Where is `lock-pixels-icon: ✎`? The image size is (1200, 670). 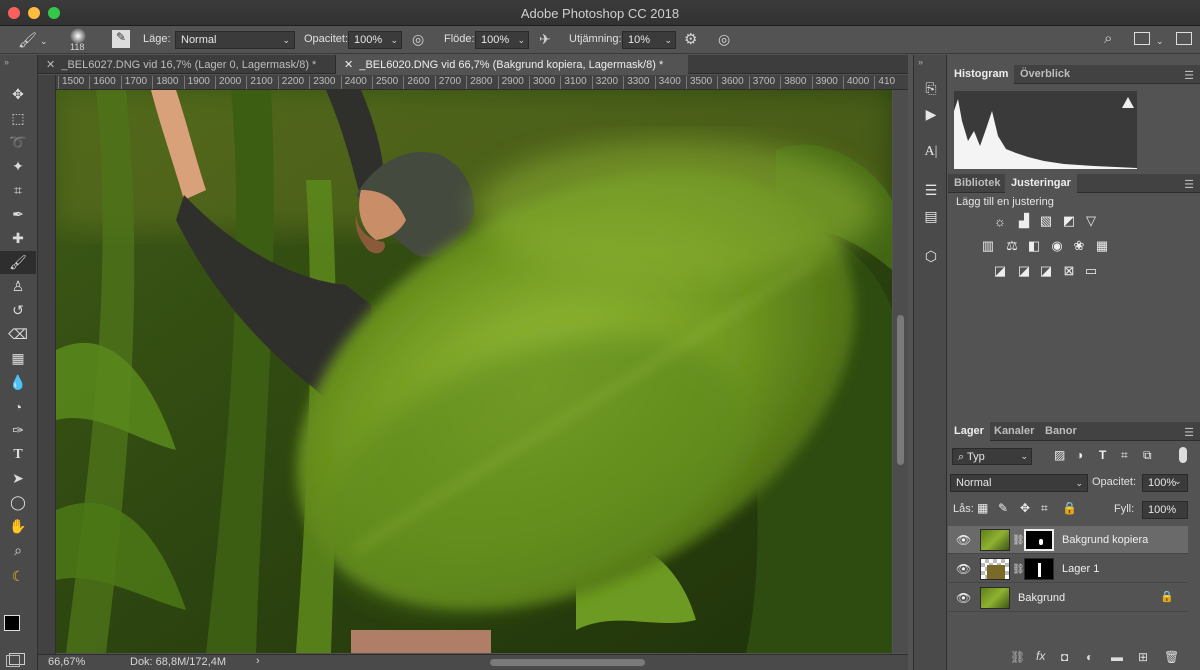
lock-pixels-icon: ✎ is located at coordinates (1003, 508).